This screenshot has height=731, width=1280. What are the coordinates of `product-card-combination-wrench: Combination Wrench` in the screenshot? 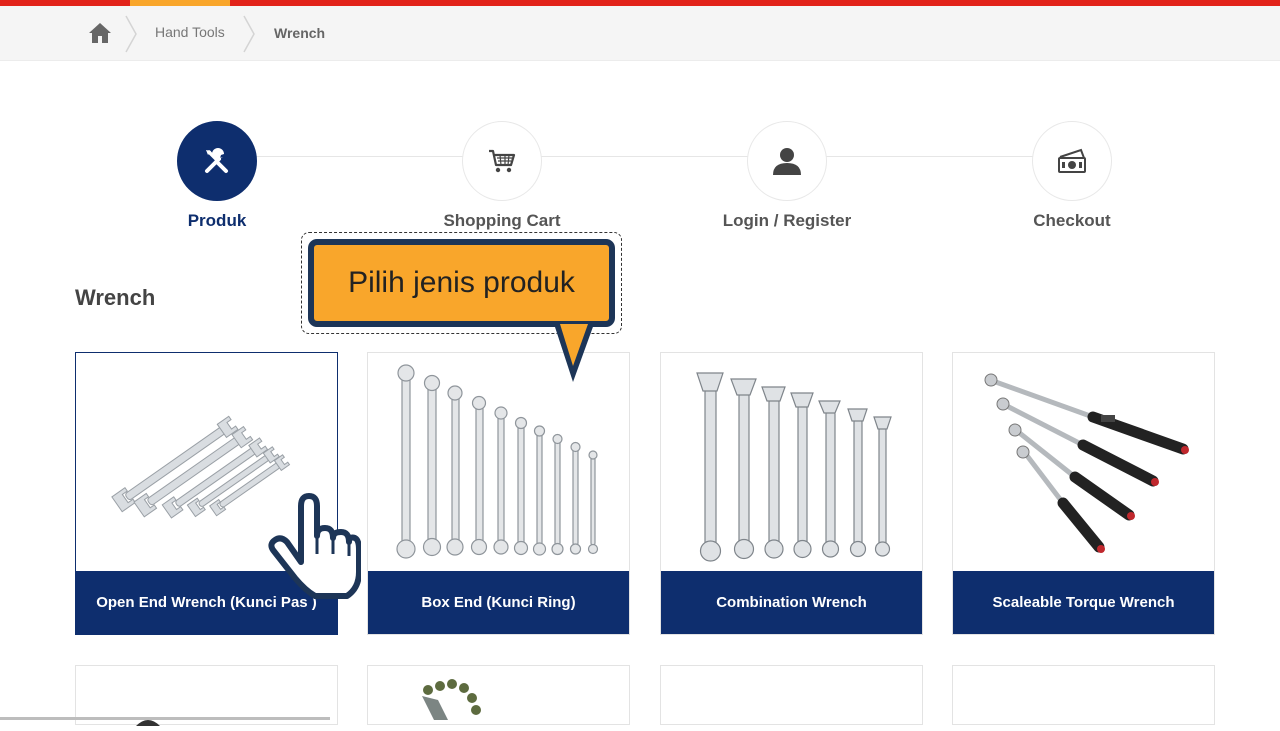 It's located at (791, 493).